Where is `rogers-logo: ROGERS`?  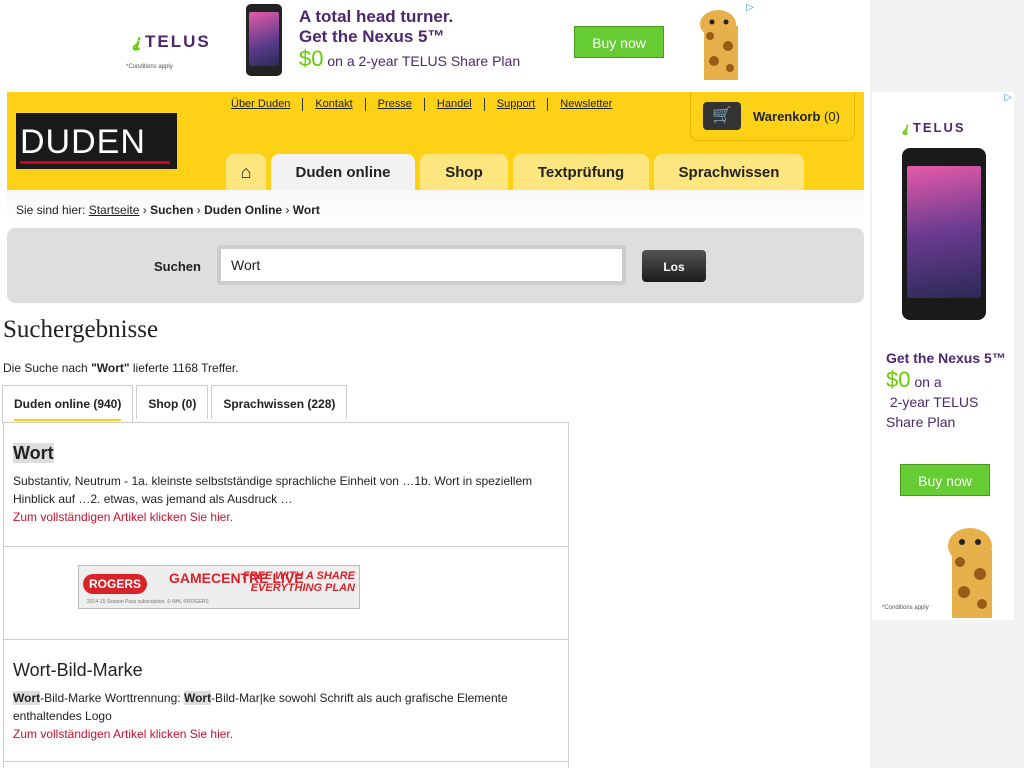
rogers-logo: ROGERS is located at coordinates (115, 584).